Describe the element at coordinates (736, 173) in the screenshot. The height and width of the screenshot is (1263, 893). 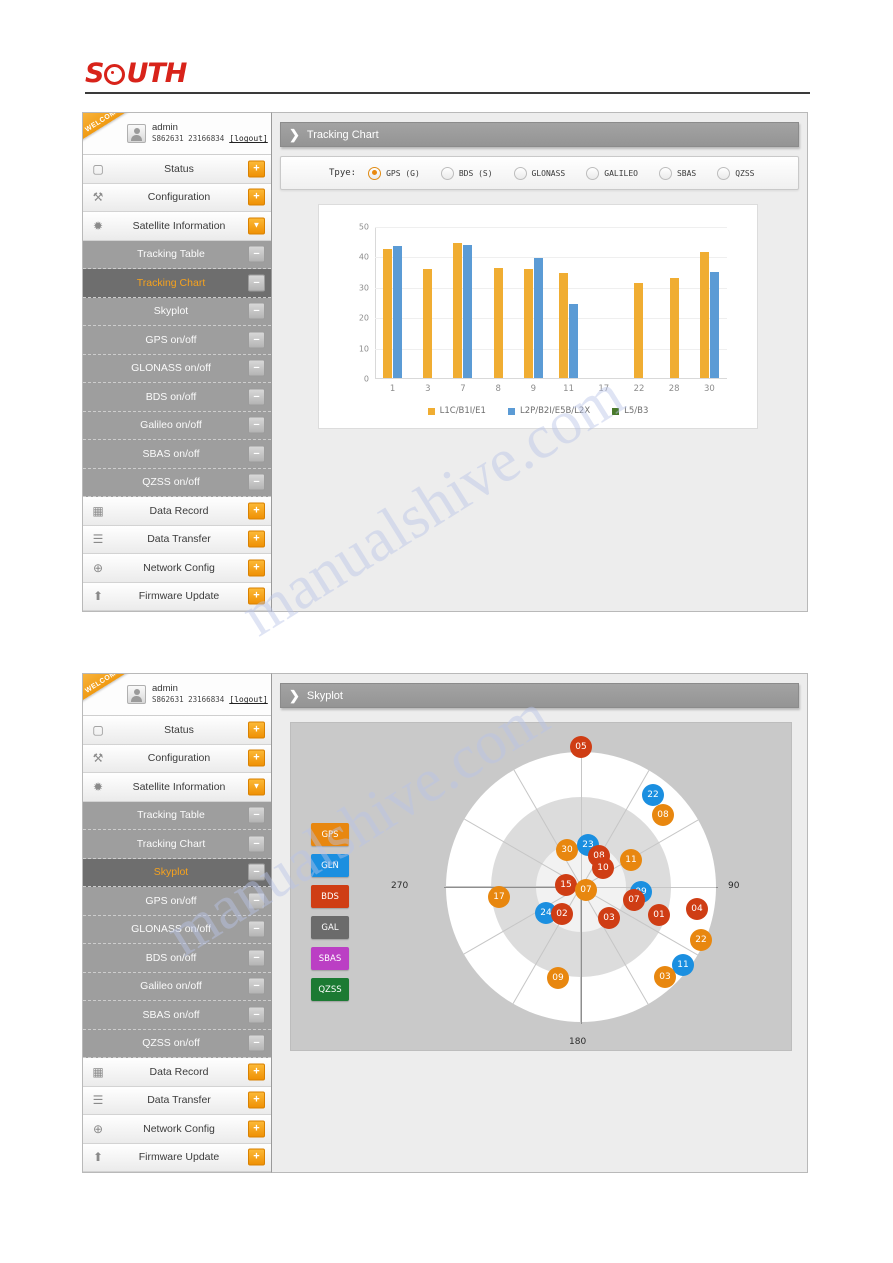
I see `radio-qzss: QZSS` at that location.